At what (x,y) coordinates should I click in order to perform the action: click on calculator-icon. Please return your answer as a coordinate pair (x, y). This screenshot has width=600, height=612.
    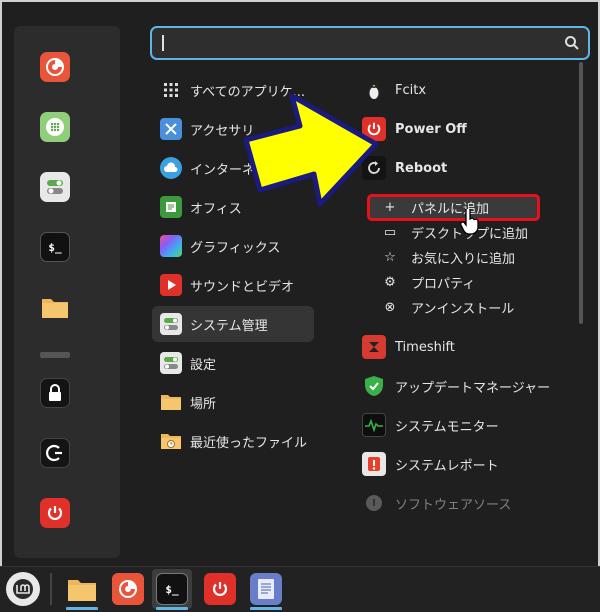
    Looking at the image, I should click on (55, 127).